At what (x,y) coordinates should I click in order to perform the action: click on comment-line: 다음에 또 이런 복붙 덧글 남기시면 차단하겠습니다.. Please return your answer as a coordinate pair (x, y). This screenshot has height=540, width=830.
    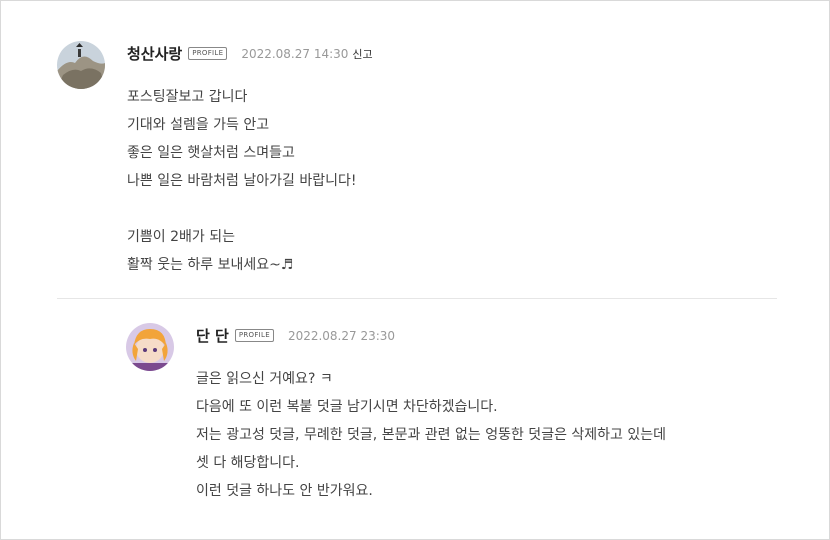
    Looking at the image, I should click on (347, 407).